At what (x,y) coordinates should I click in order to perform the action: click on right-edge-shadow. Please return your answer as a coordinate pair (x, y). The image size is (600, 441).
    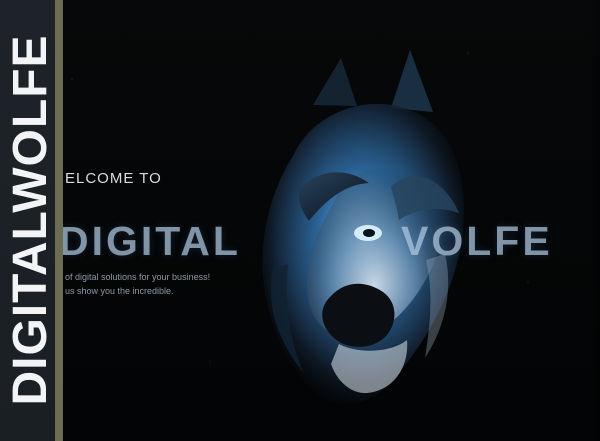
    Looking at the image, I should click on (595, 220).